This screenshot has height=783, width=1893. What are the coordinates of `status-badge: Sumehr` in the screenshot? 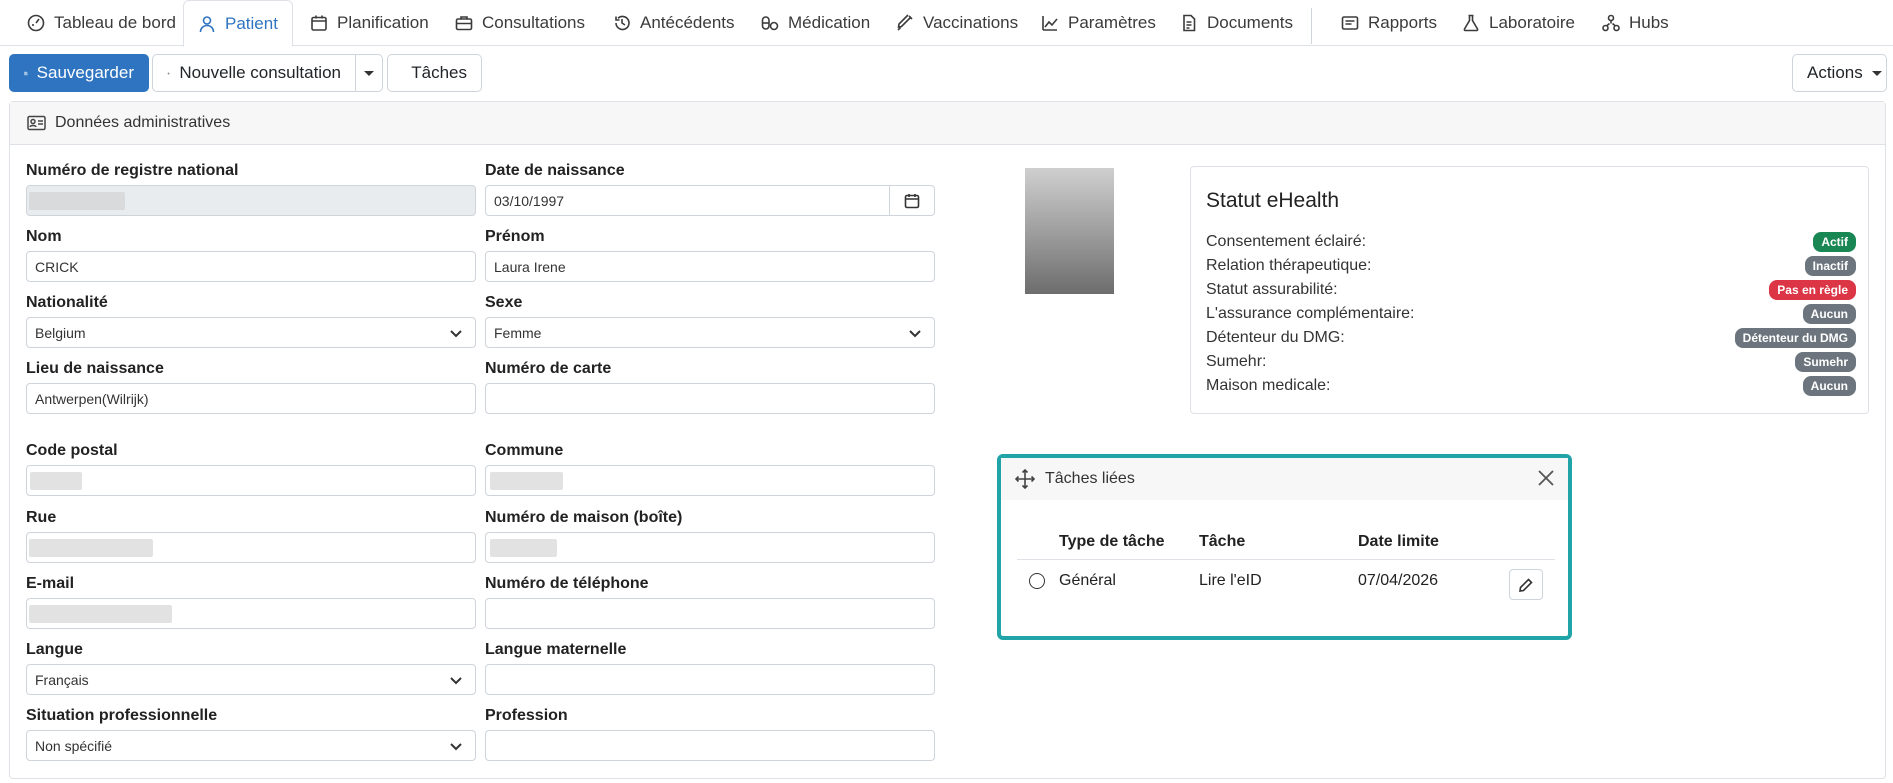 It's located at (1825, 362).